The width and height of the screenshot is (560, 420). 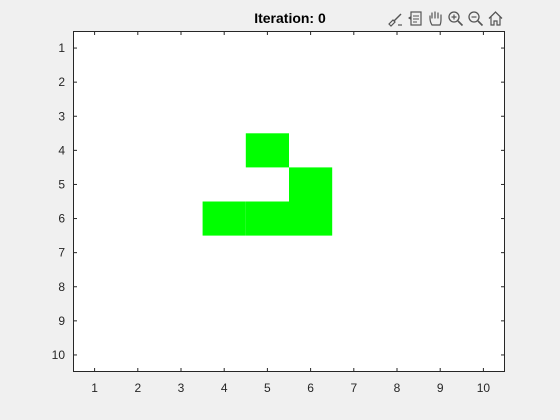 What do you see at coordinates (440, 388) in the screenshot?
I see `x-tick-label: 9` at bounding box center [440, 388].